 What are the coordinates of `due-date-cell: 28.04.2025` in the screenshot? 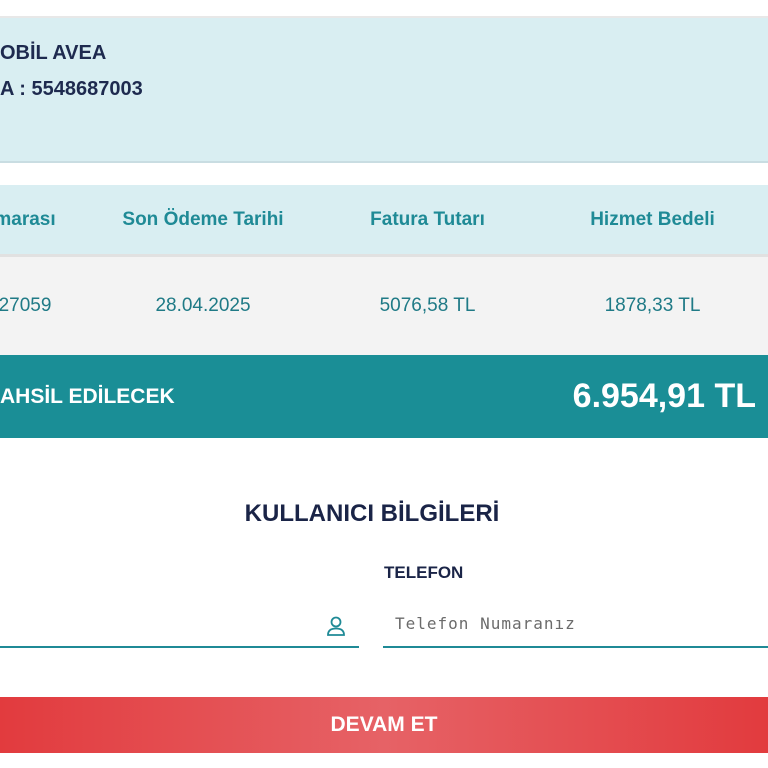 It's located at (203, 305).